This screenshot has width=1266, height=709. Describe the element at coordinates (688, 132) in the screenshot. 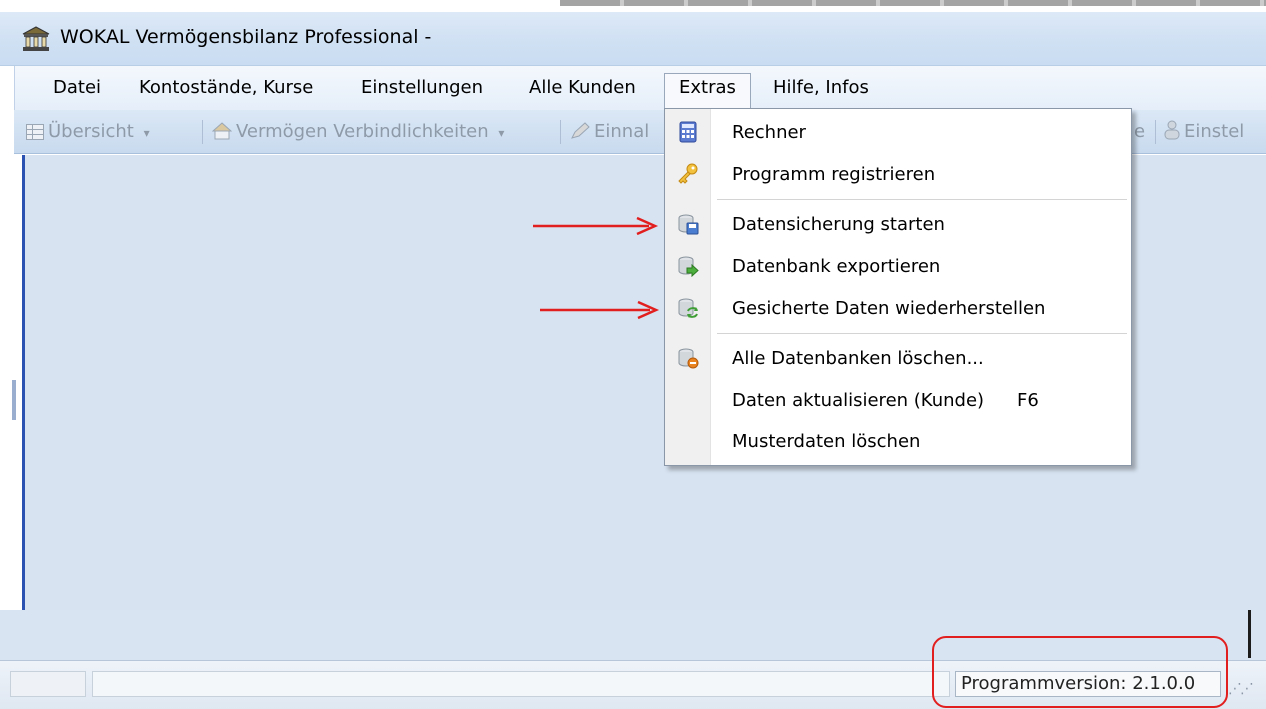

I see `calculator-icon` at that location.